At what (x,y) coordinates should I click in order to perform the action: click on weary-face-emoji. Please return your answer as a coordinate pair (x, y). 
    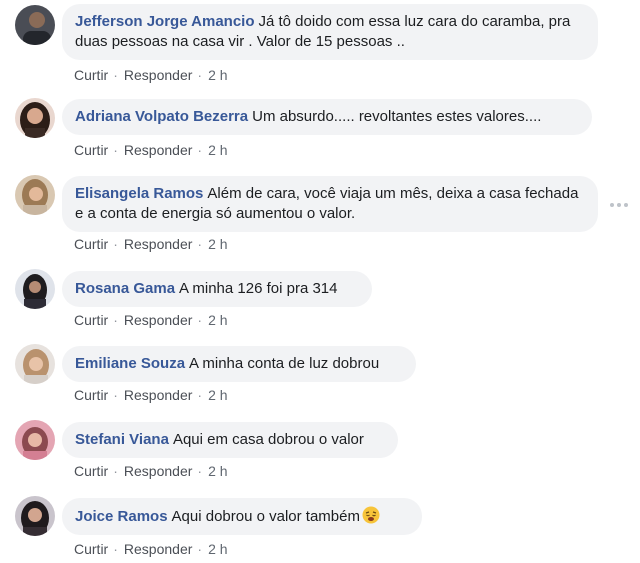
    Looking at the image, I should click on (371, 515).